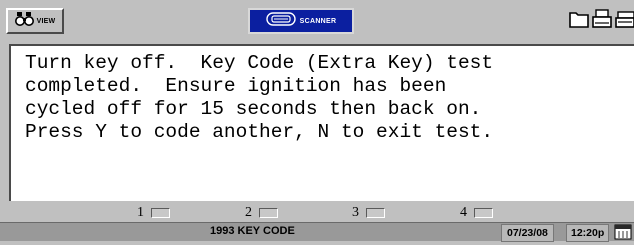 The width and height of the screenshot is (634, 245). What do you see at coordinates (463, 212) in the screenshot?
I see `softkey-4-label: 4` at bounding box center [463, 212].